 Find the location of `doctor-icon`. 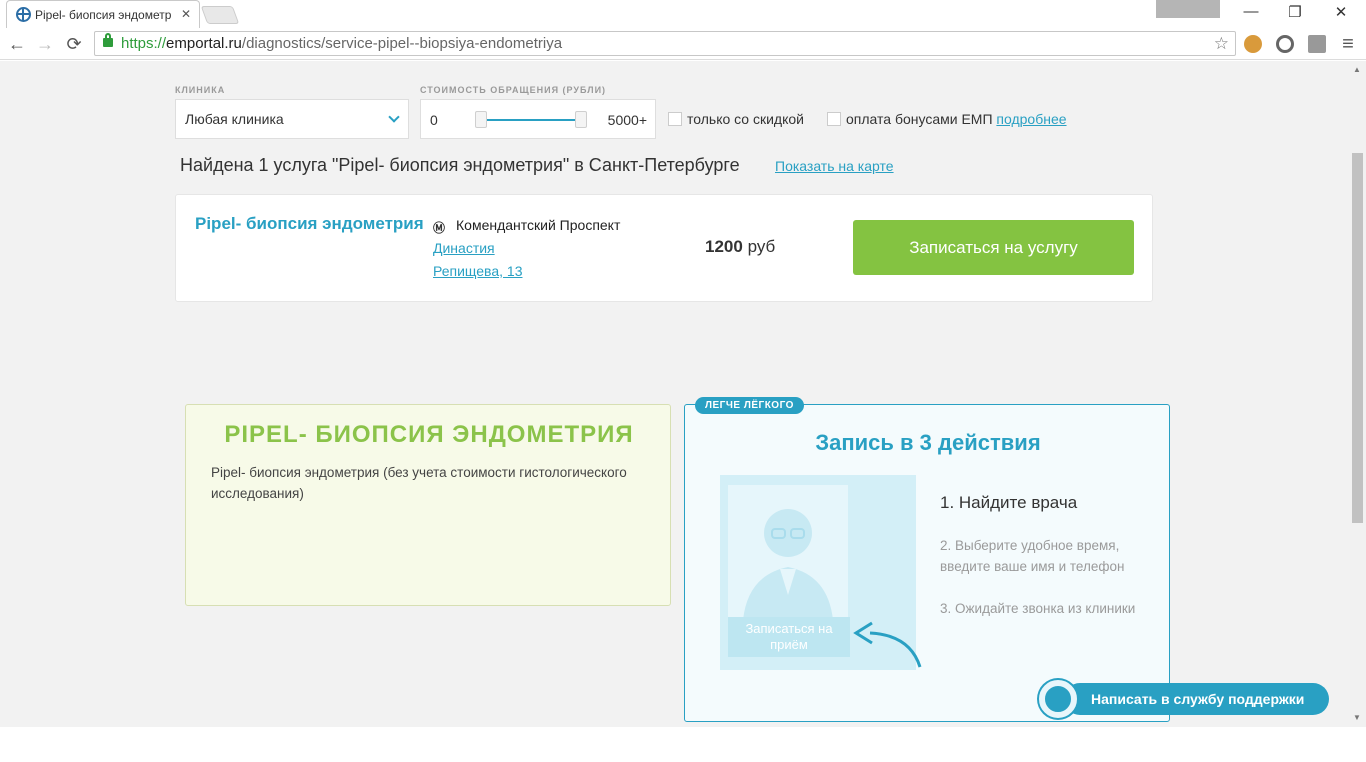

doctor-icon is located at coordinates (788, 564).